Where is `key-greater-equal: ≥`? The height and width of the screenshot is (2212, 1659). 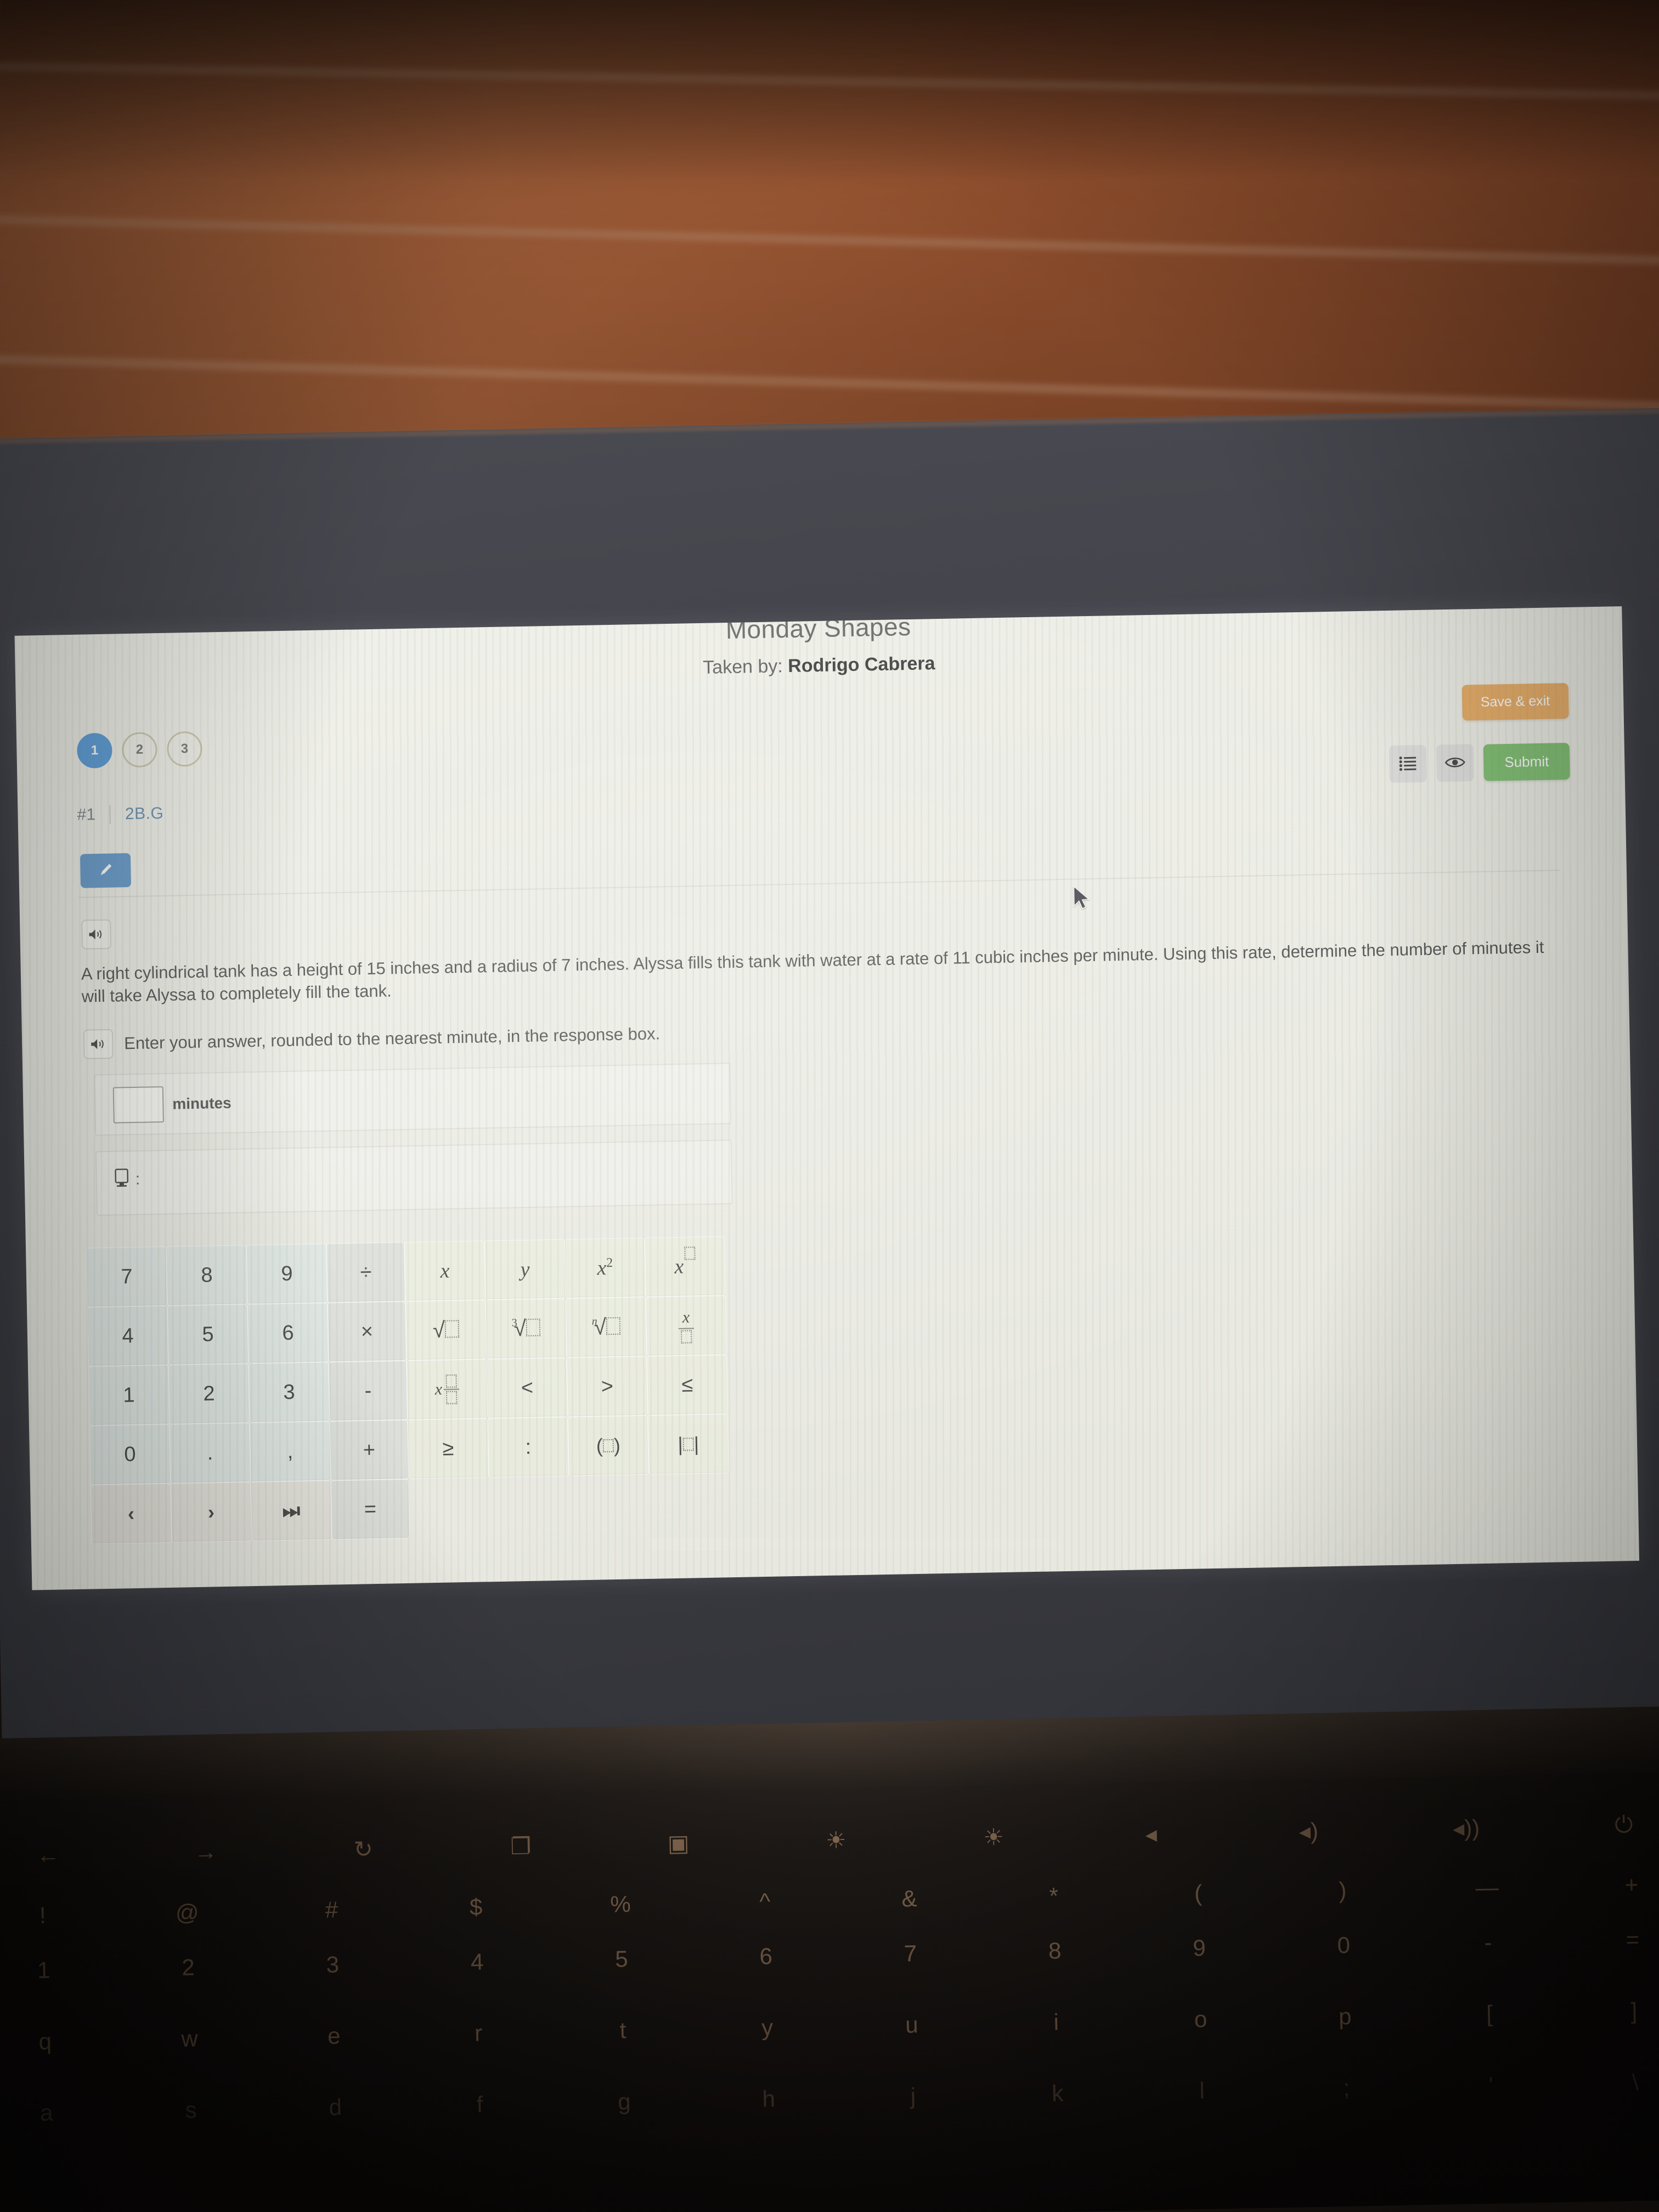 key-greater-equal: ≥ is located at coordinates (448, 1448).